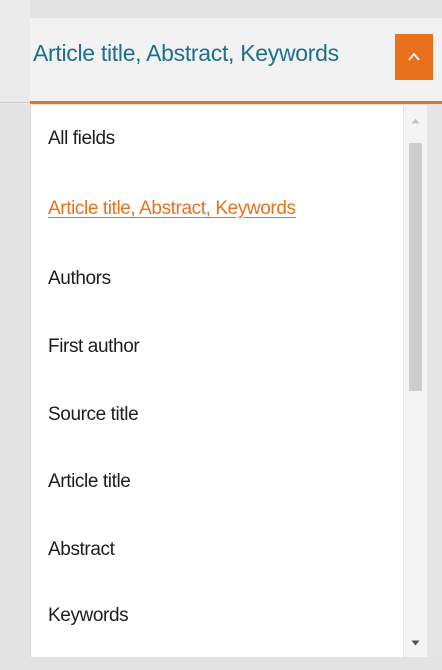 The height and width of the screenshot is (670, 442). What do you see at coordinates (94, 347) in the screenshot?
I see `option-first-author: First author` at bounding box center [94, 347].